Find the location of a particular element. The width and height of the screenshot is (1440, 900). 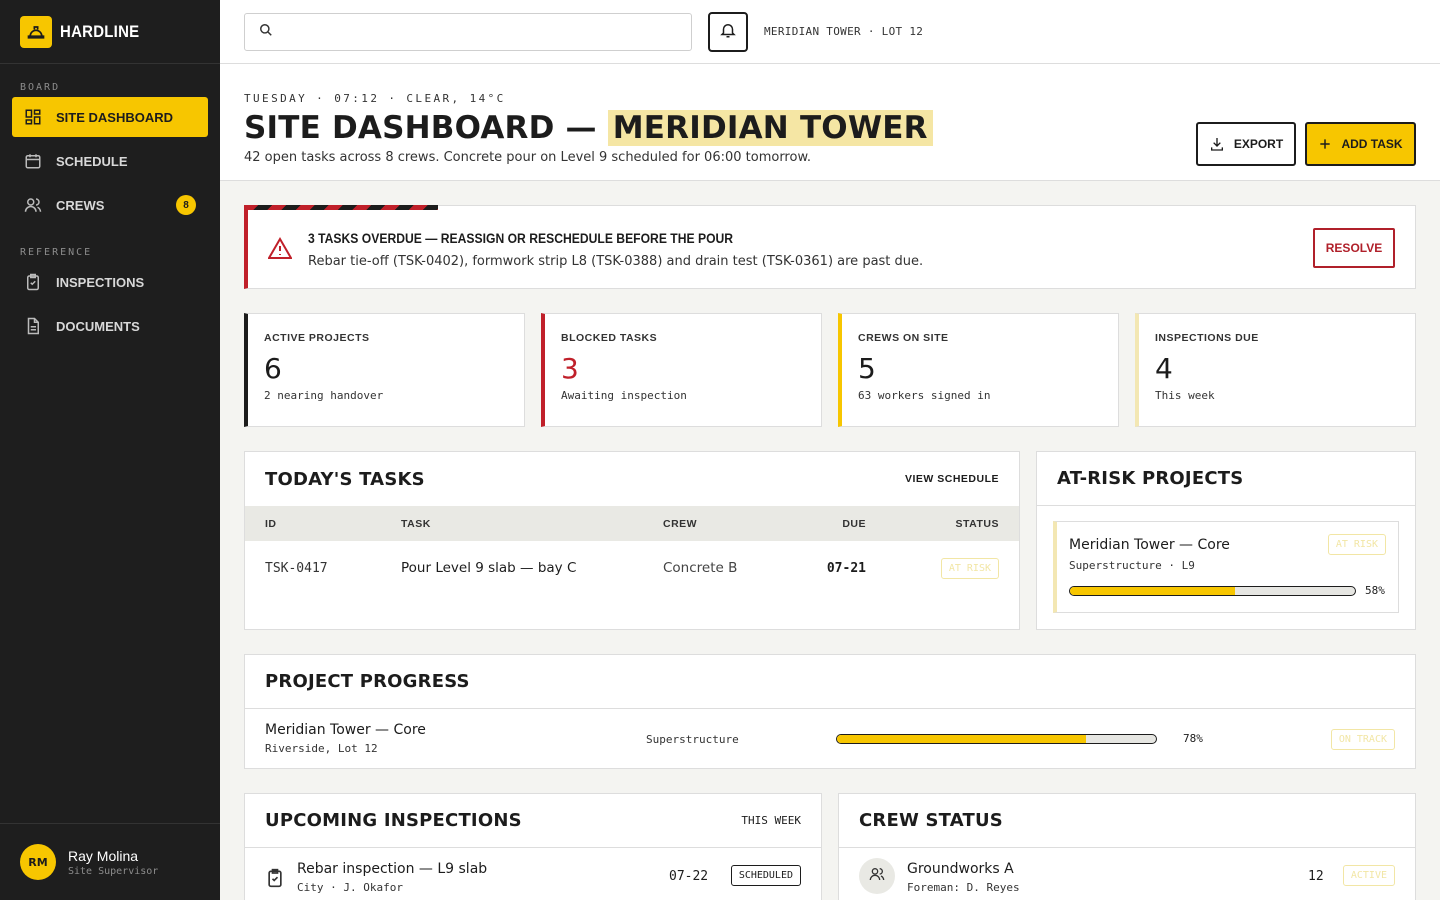

kpi-note: 2 nearing handover is located at coordinates (324, 395).